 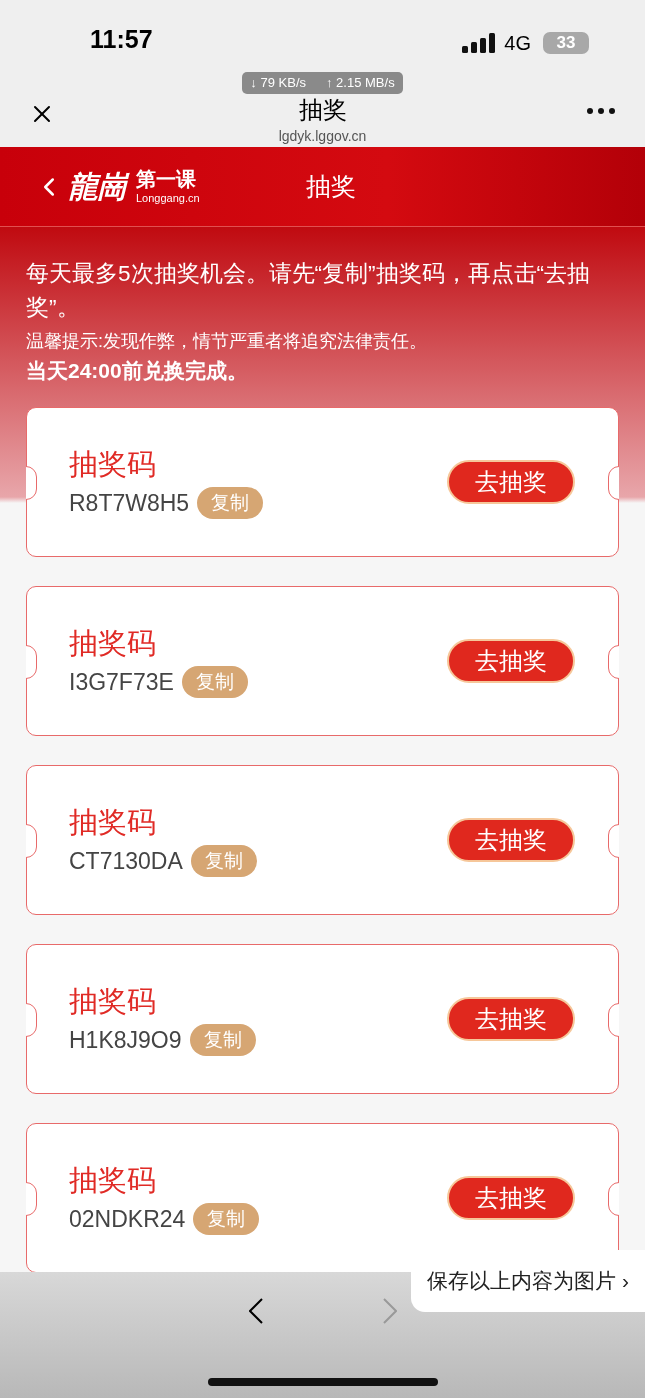 I want to click on header-title: 抽奖, so click(x=330, y=186).